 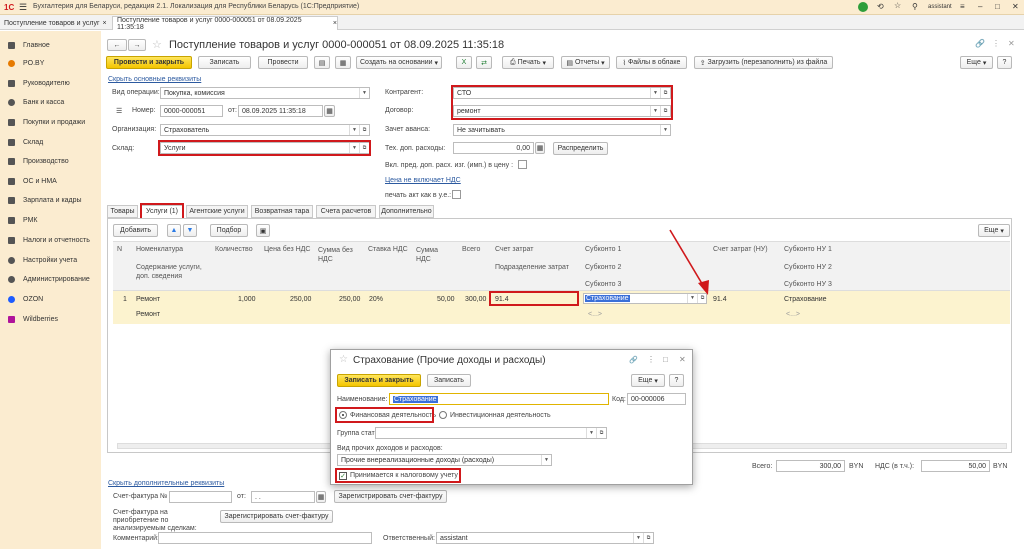 What do you see at coordinates (283, 62) in the screenshot?
I see `post-button: Провести` at bounding box center [283, 62].